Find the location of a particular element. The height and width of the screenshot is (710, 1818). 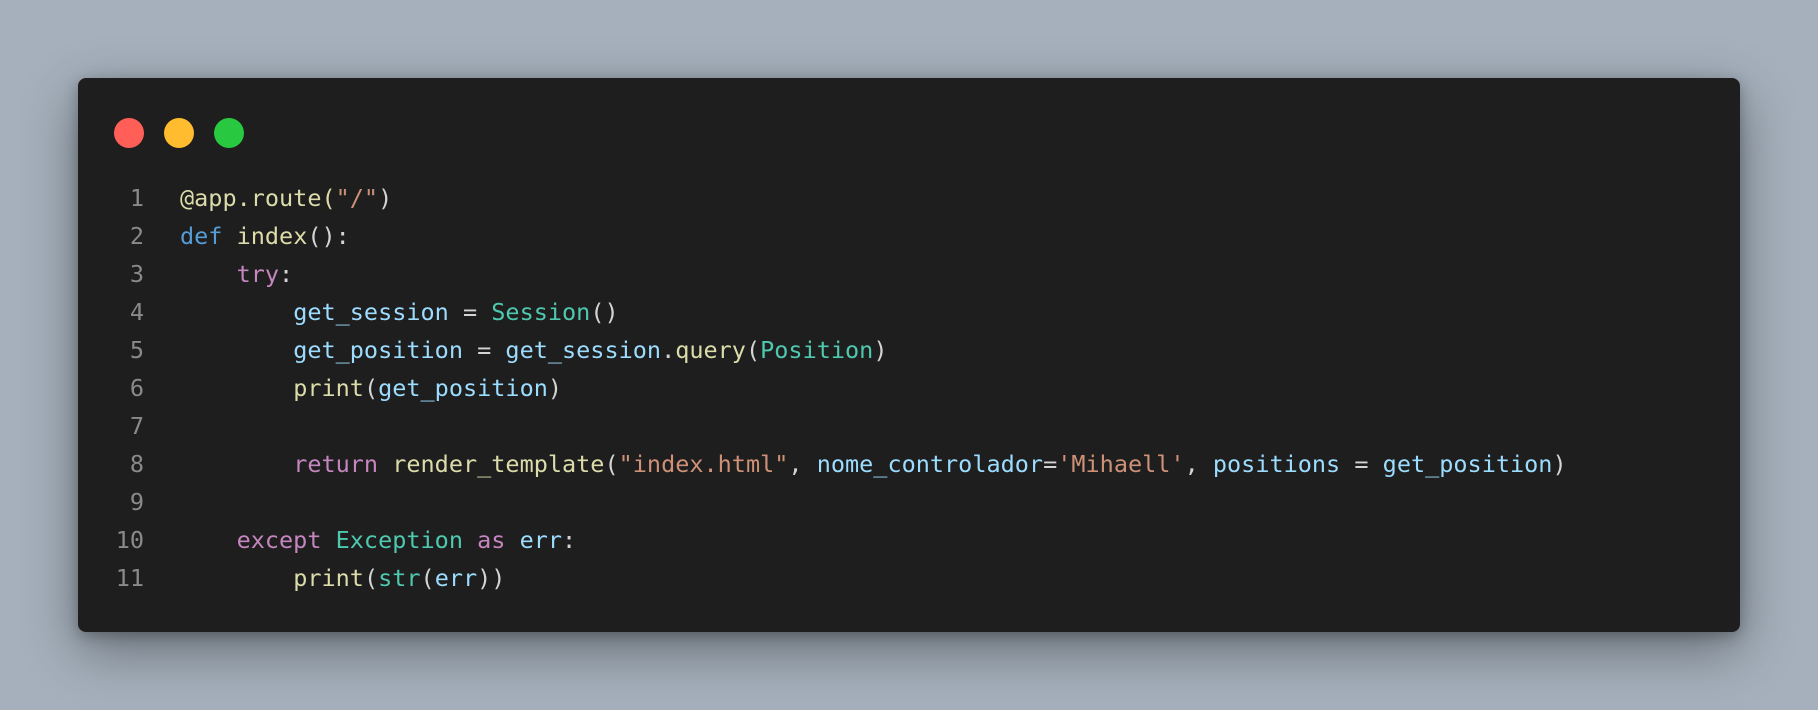

code-line: 11 print(str(err)) is located at coordinates (909, 578).